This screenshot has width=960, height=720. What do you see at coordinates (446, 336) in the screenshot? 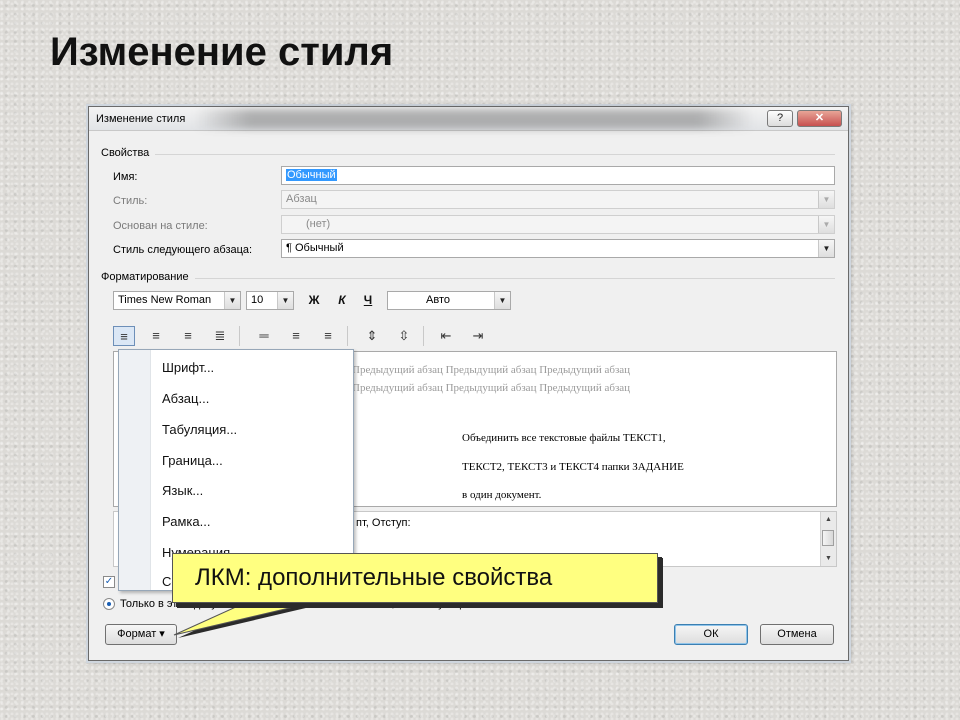
I see `decrease-indent-icon: ⇤` at bounding box center [446, 336].